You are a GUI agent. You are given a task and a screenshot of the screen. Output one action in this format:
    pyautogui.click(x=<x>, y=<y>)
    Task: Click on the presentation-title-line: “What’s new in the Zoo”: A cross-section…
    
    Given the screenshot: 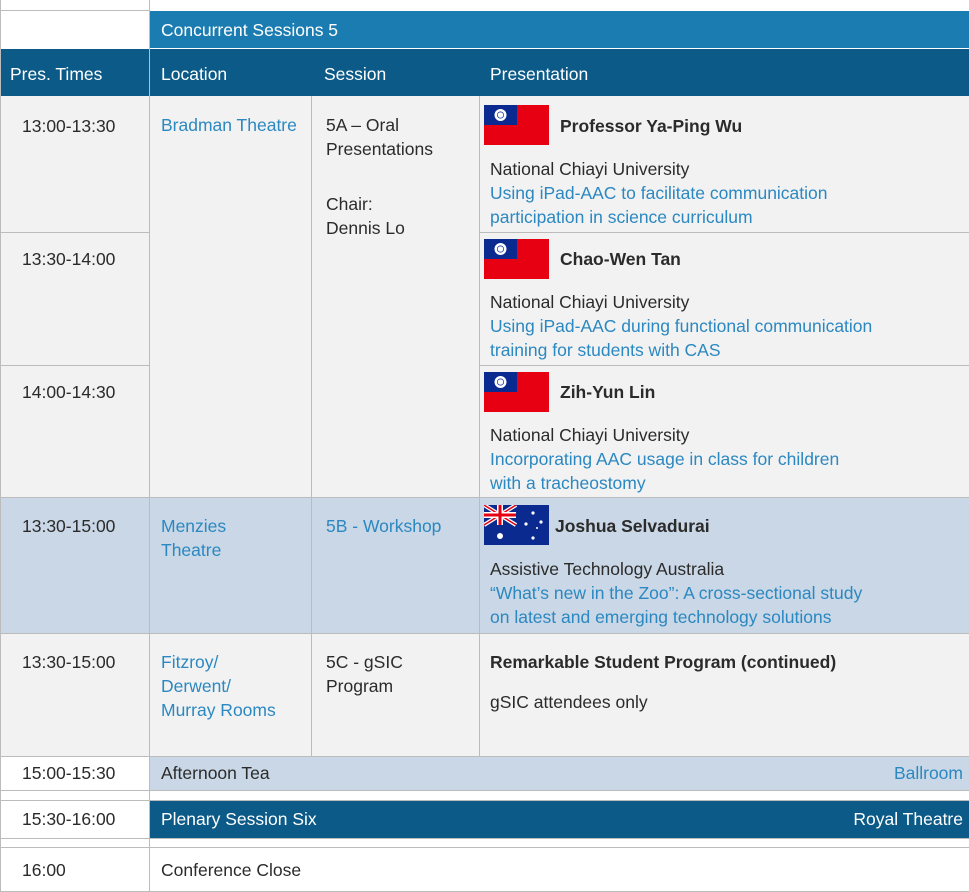 What is the action you would take?
    pyautogui.click(x=676, y=593)
    